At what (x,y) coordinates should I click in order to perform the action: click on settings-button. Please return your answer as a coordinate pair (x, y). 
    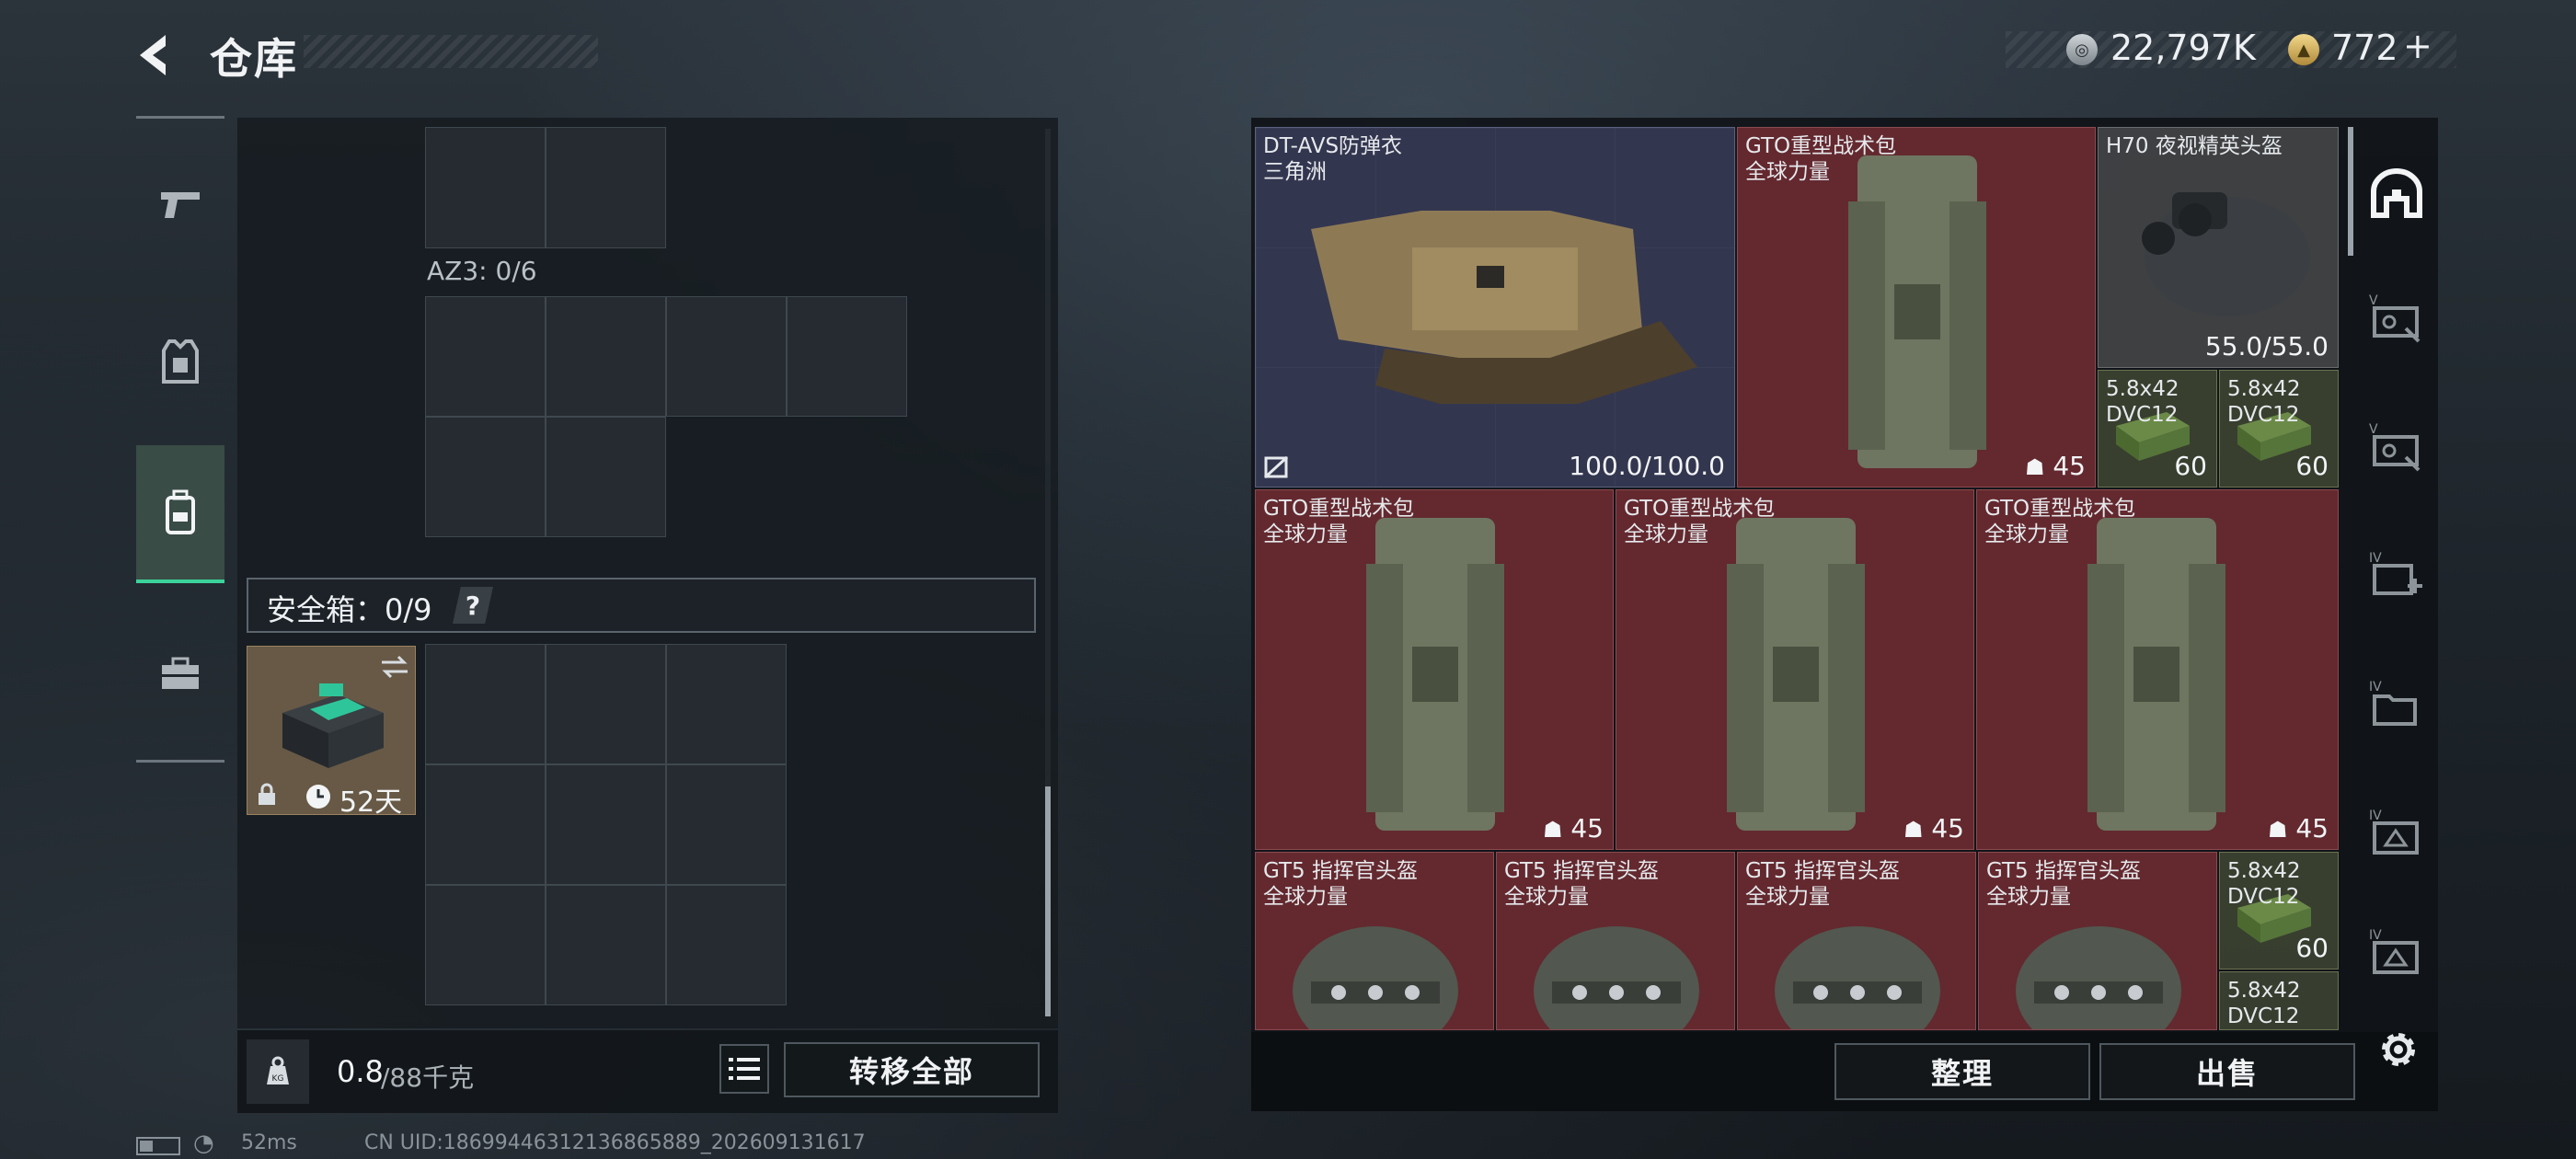
    Looking at the image, I should click on (2398, 1049).